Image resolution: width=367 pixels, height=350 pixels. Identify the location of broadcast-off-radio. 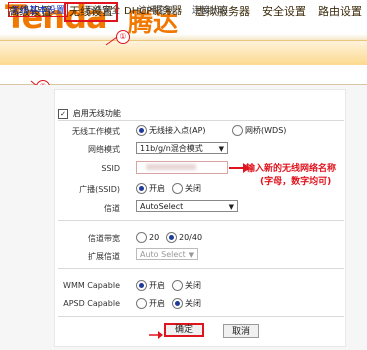
(177, 188).